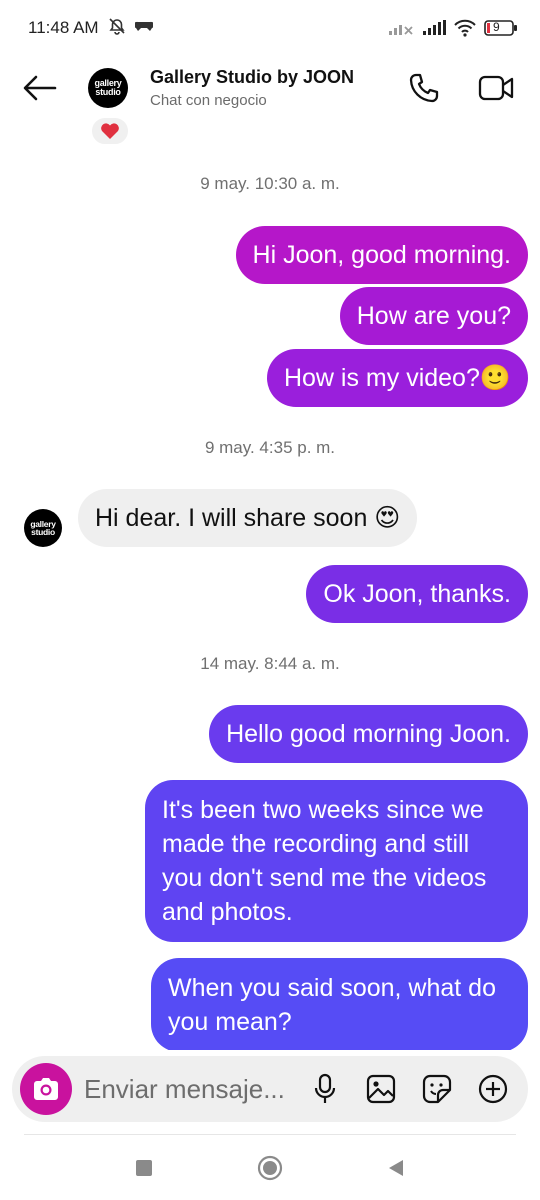 The width and height of the screenshot is (540, 1200). Describe the element at coordinates (194, 1089) in the screenshot. I see `message-input` at that location.